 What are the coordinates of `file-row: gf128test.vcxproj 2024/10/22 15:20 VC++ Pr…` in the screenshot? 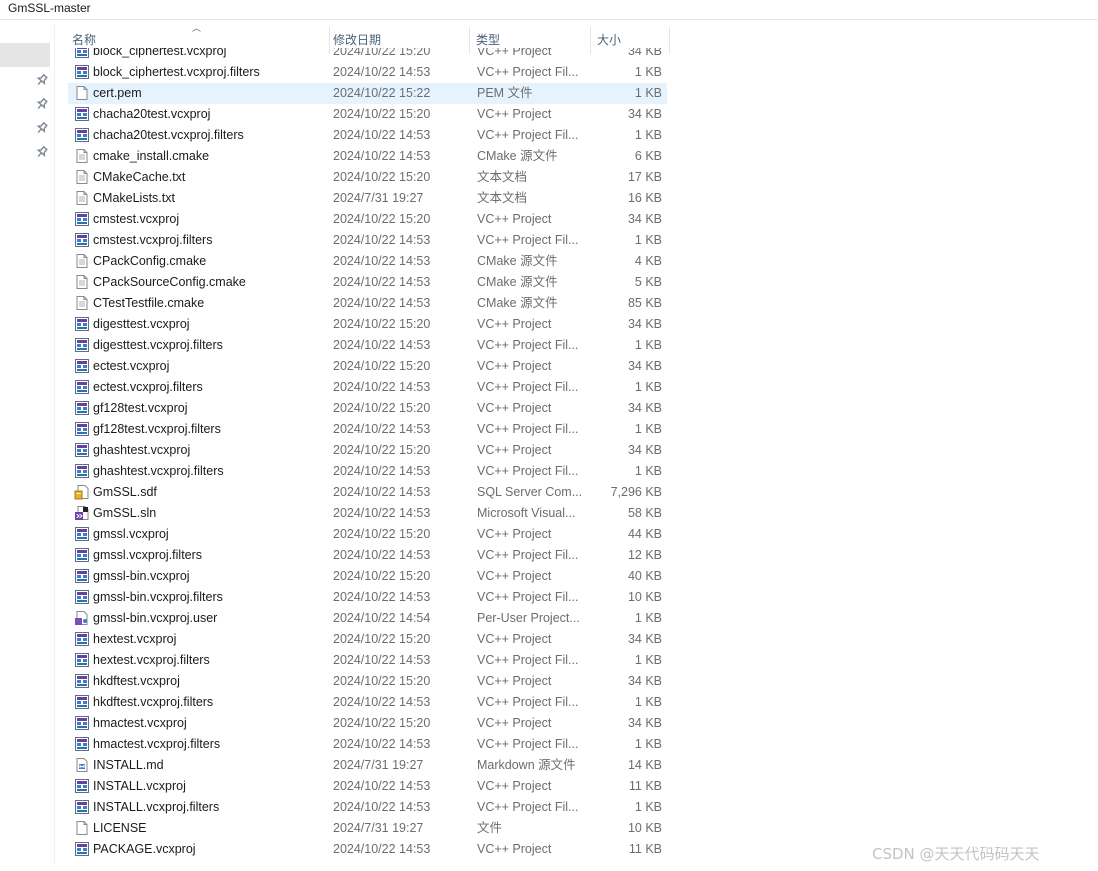 It's located at (367, 408).